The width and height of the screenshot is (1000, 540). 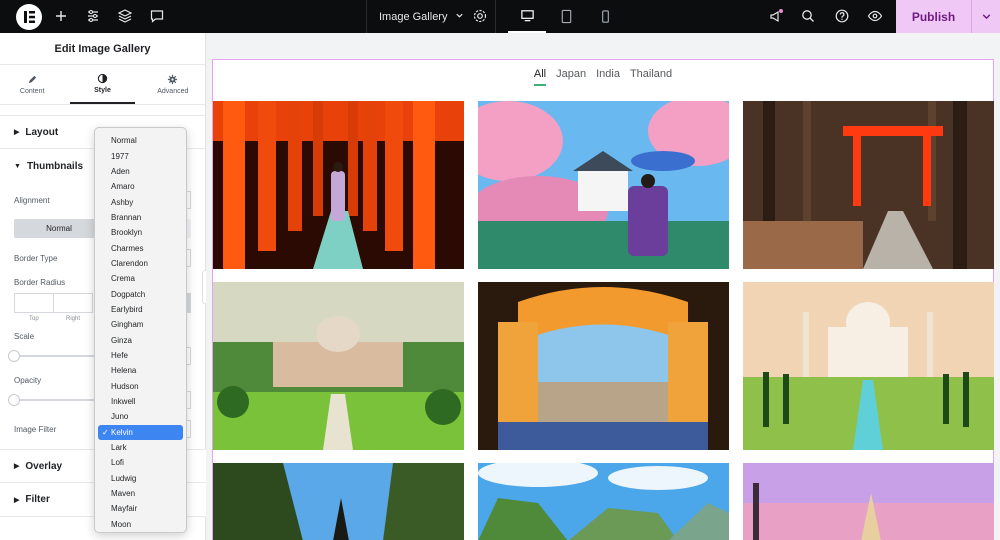 I want to click on dropdown-option: Aden, so click(x=140, y=171).